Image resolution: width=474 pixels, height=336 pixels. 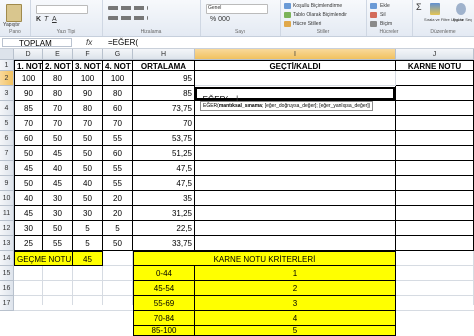 What do you see at coordinates (7, 288) in the screenshot?
I see `row-header: 16` at bounding box center [7, 288].